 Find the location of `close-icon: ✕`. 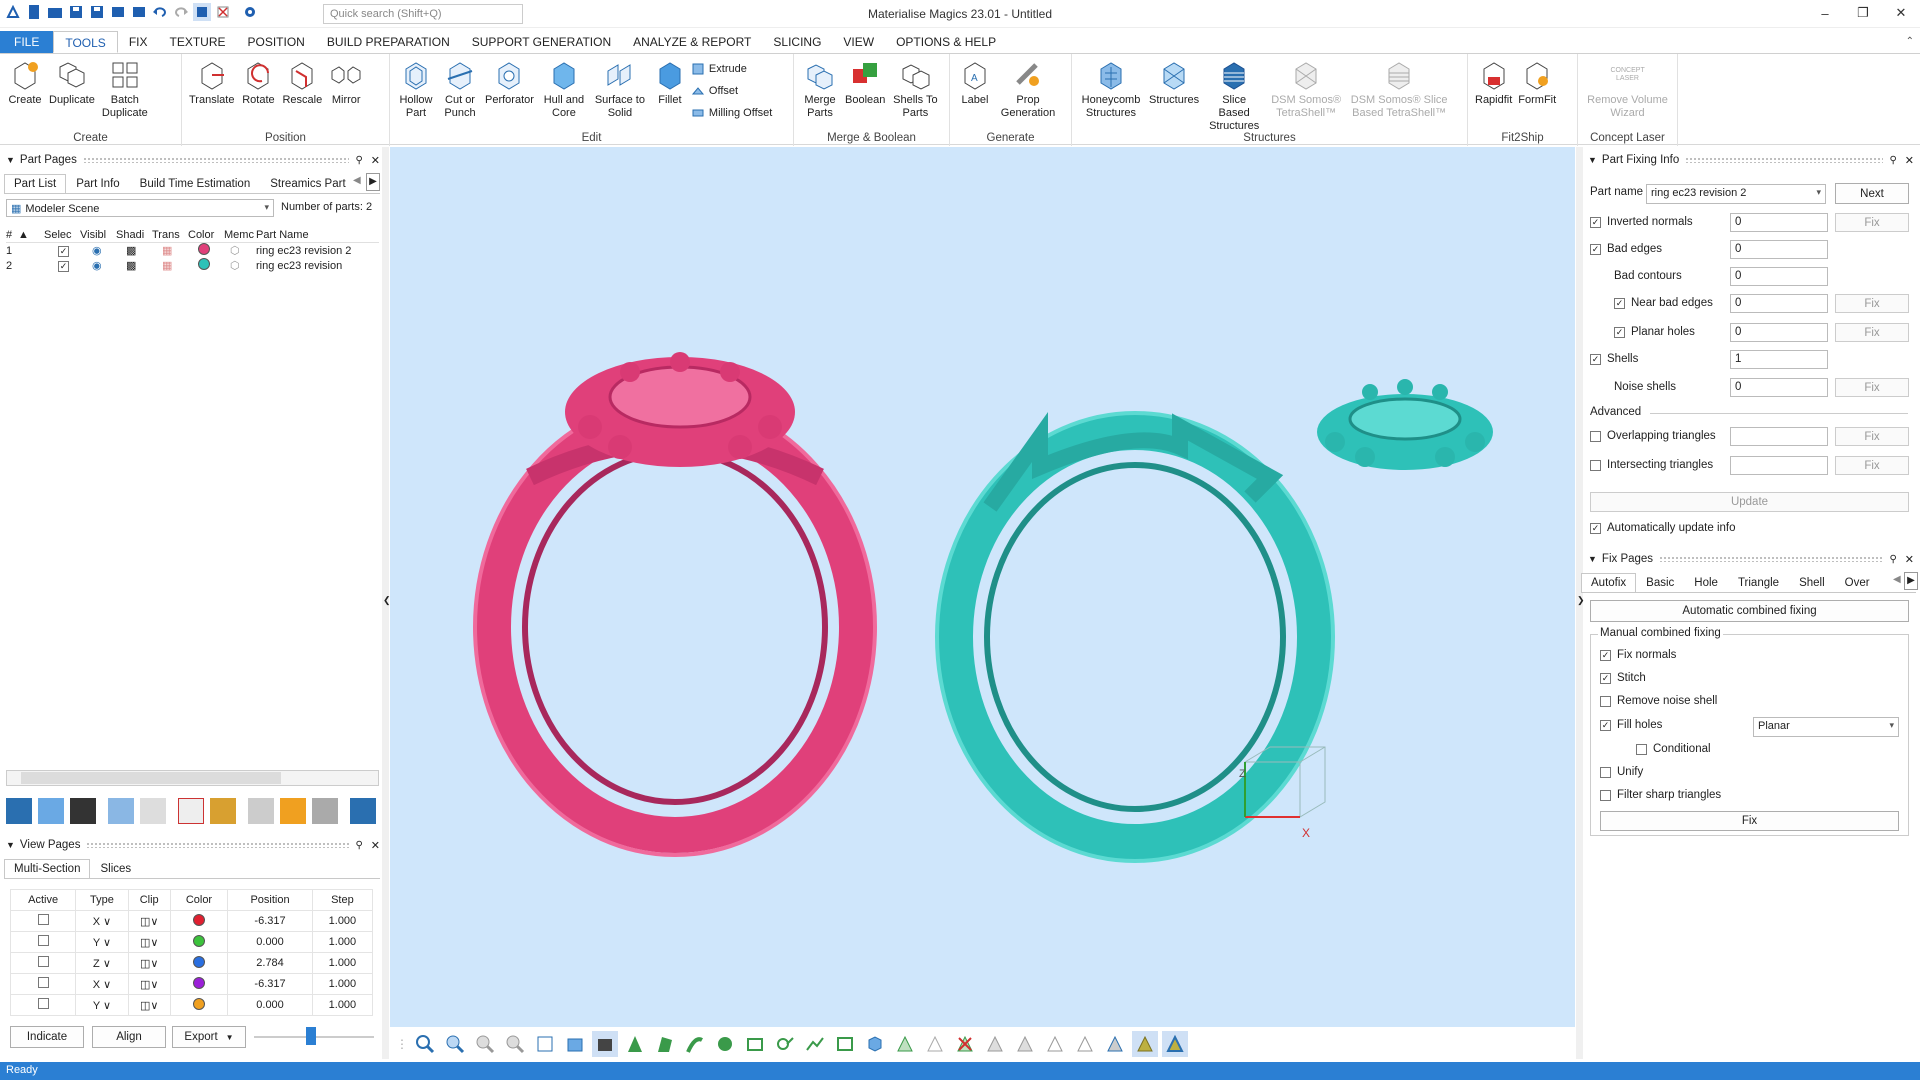

close-icon: ✕ is located at coordinates (1901, 13).